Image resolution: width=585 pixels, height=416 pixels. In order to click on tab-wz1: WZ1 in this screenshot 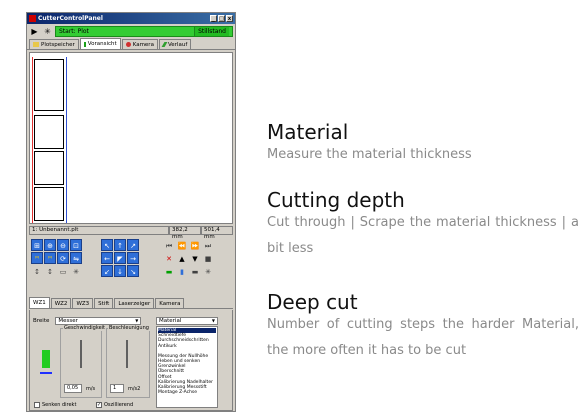, I will do `click(39, 302)`.